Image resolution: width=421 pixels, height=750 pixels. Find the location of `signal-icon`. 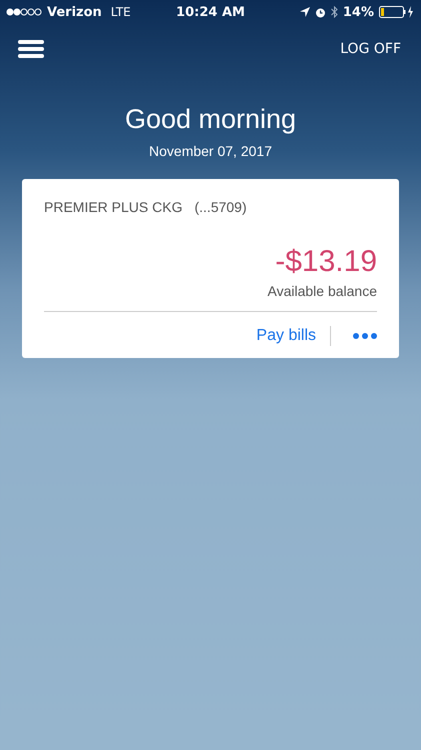

signal-icon is located at coordinates (24, 12).